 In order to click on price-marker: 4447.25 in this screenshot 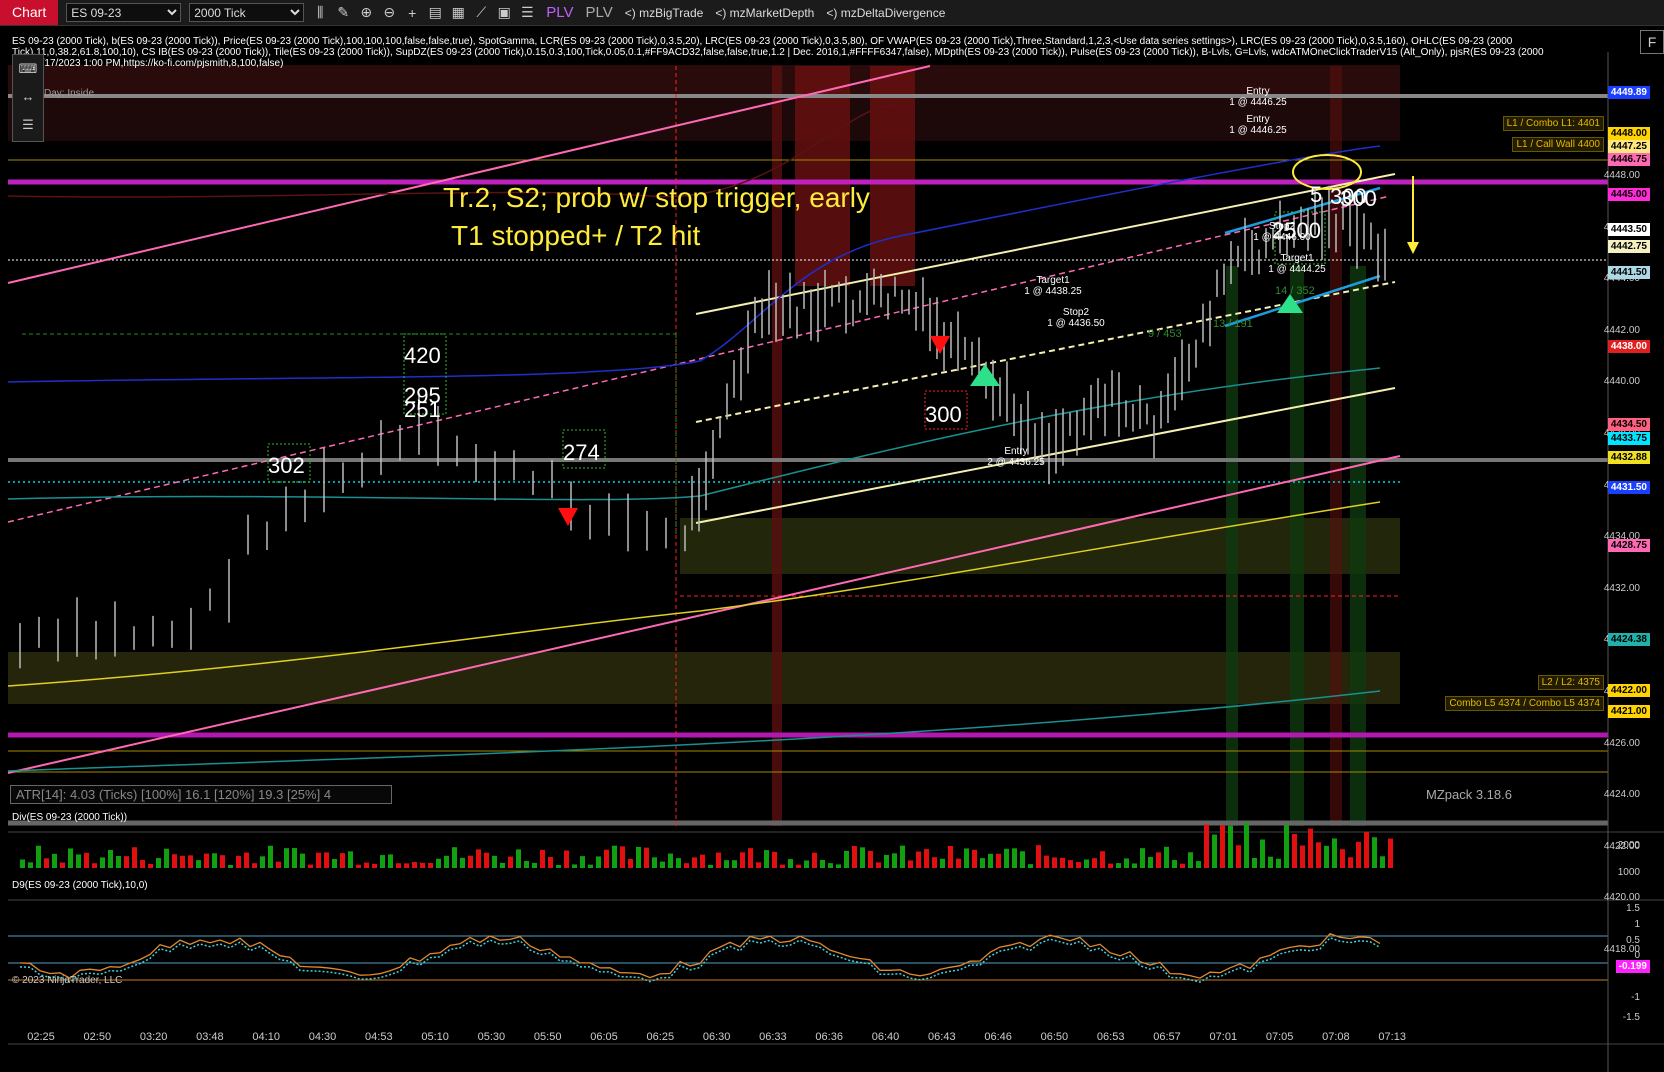, I will do `click(1628, 146)`.